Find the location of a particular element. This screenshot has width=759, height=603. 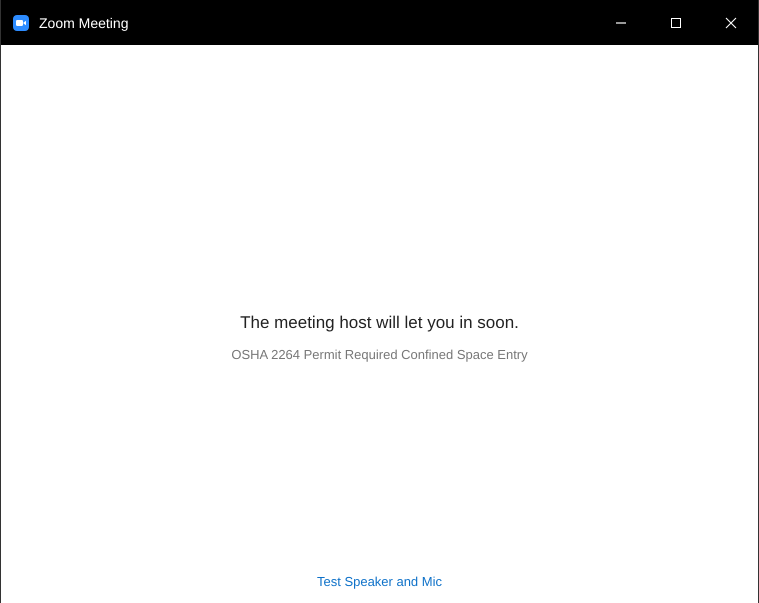

waiting-message: The meeting host will let you in soon. is located at coordinates (379, 323).